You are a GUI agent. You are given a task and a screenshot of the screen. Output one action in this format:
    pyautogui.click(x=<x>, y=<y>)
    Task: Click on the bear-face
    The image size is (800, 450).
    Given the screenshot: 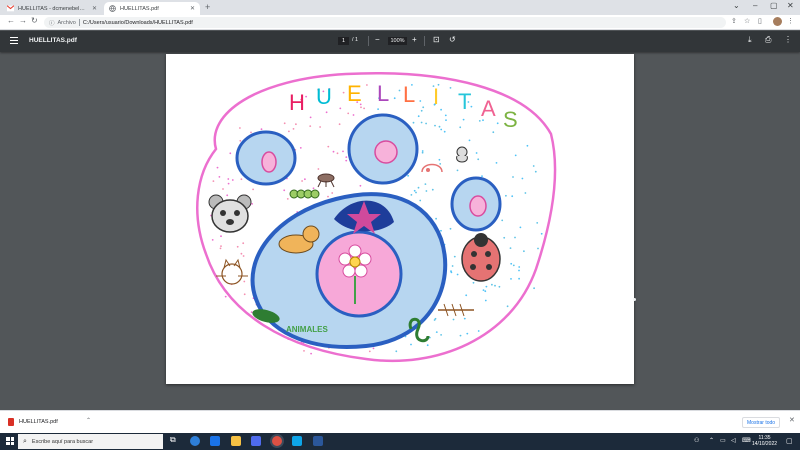 What is the action you would take?
    pyautogui.click(x=230, y=213)
    